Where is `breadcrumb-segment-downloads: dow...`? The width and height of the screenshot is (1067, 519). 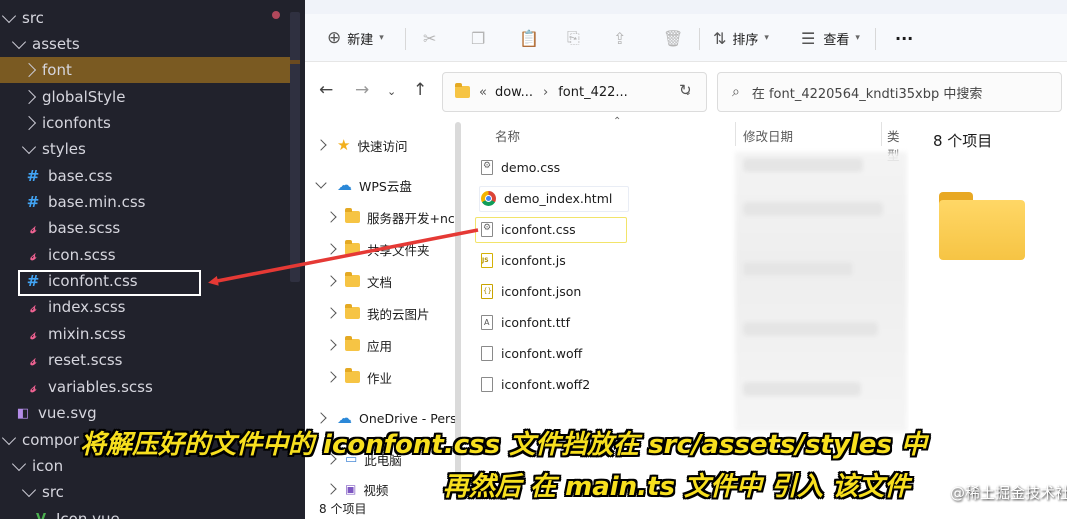
breadcrumb-segment-downloads: dow... is located at coordinates (514, 92).